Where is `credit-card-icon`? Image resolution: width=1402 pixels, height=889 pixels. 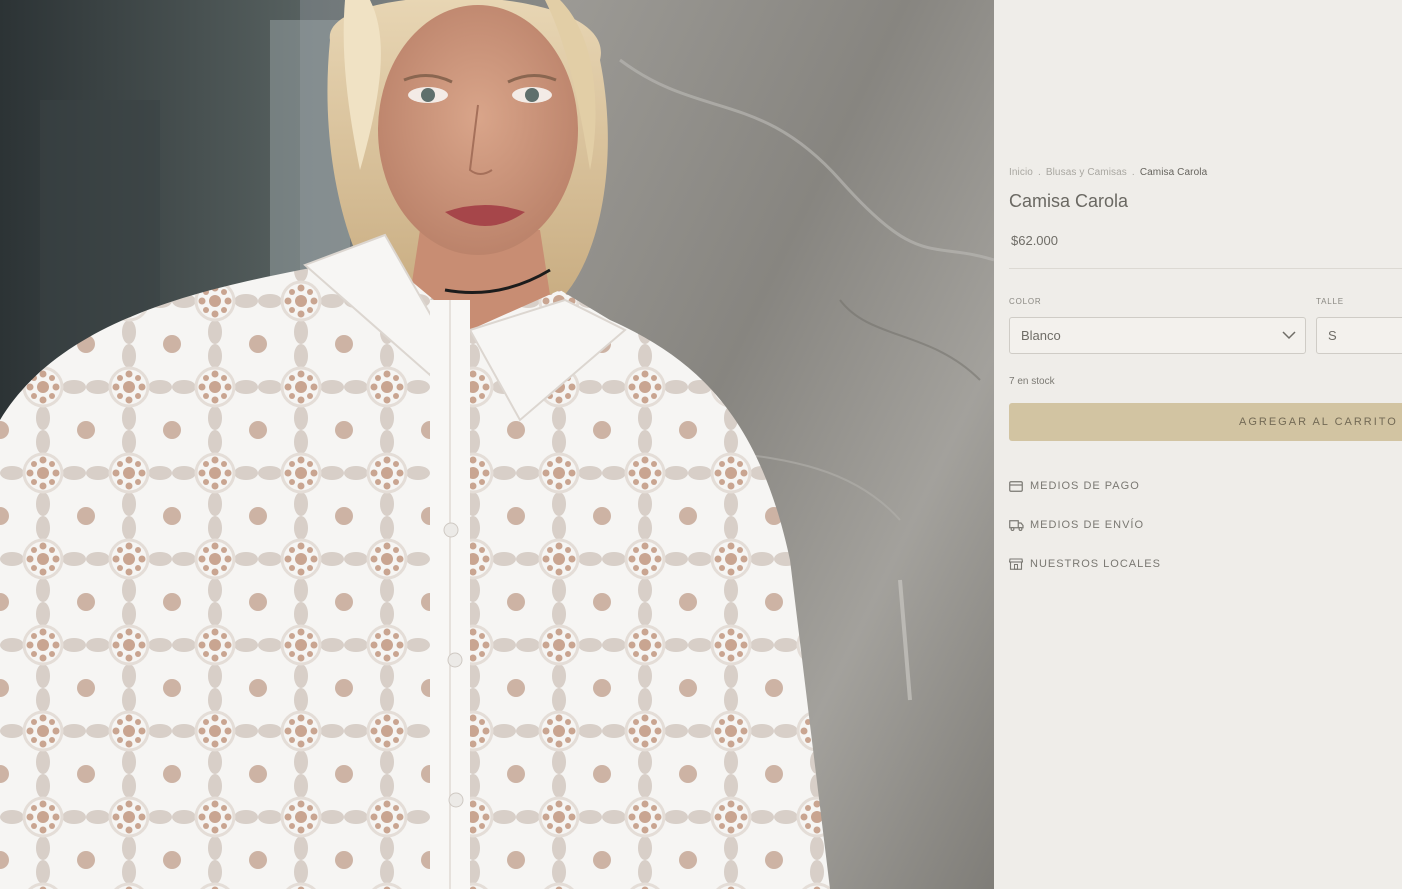
credit-card-icon is located at coordinates (1016, 486).